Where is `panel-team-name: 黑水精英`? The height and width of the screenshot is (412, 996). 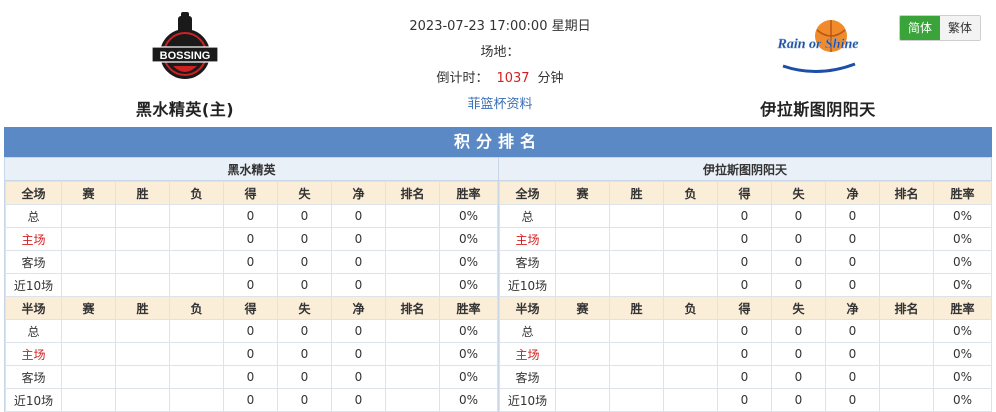
panel-team-name: 黑水精英 is located at coordinates (251, 169).